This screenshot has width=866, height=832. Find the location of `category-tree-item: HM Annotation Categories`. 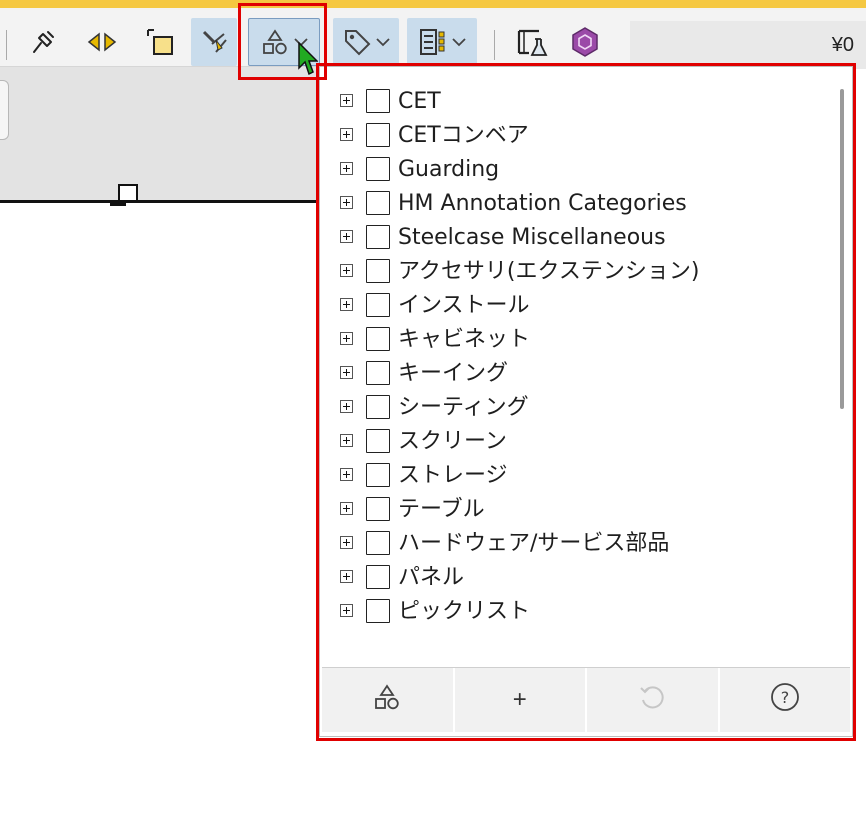

category-tree-item: HM Annotation Categories is located at coordinates (578, 204).